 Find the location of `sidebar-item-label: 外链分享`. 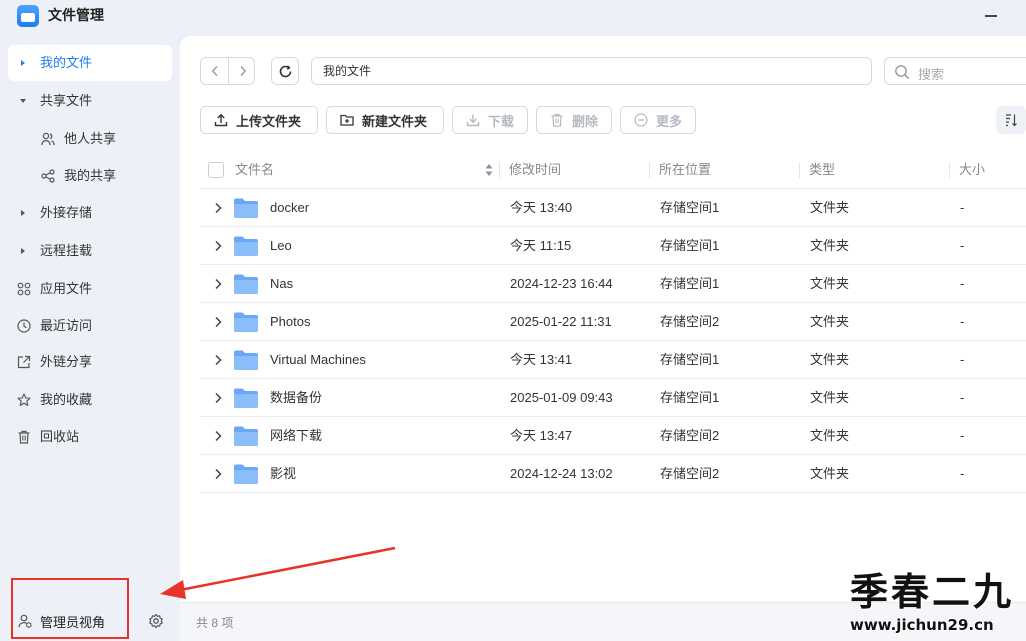

sidebar-item-label: 外链分享 is located at coordinates (66, 361).